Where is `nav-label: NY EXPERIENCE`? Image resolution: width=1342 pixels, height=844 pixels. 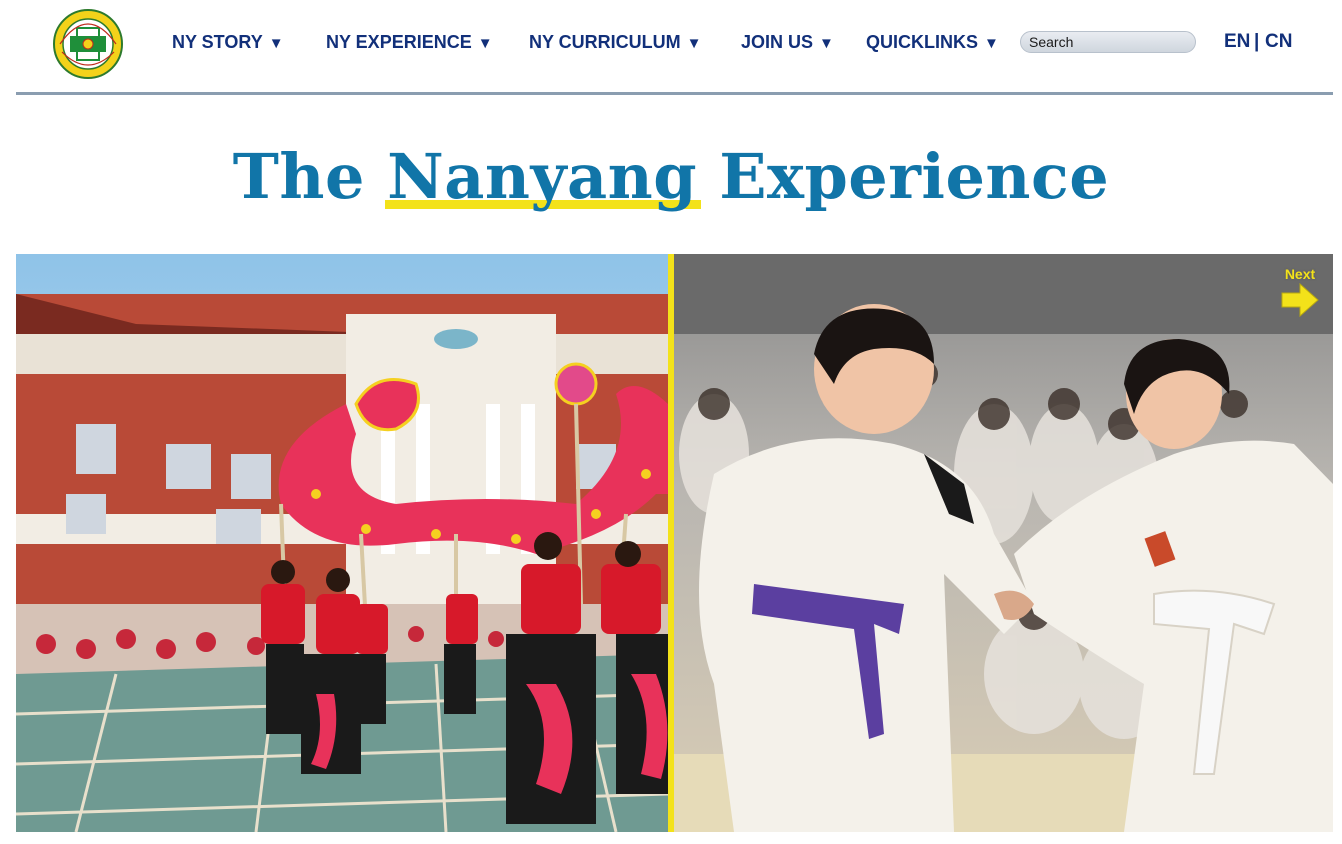 nav-label: NY EXPERIENCE is located at coordinates (399, 42).